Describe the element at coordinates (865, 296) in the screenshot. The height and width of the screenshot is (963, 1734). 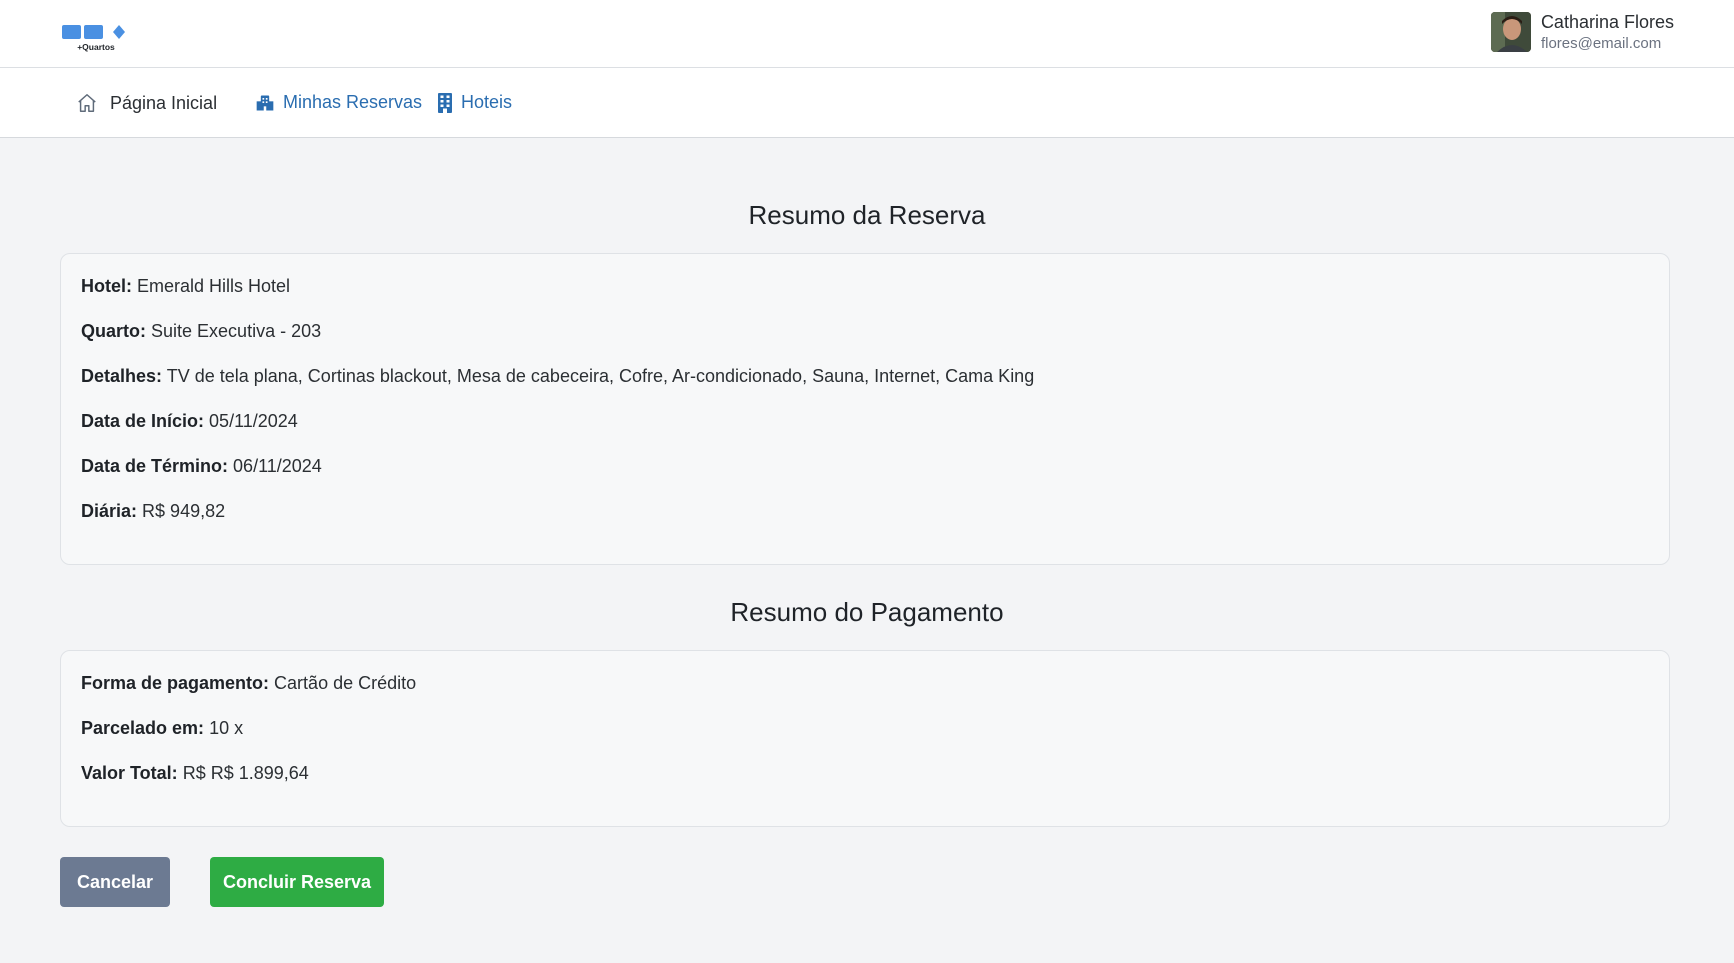
I see `reservation-field-hotel: Hotel: Emerald Hills Hotel` at that location.